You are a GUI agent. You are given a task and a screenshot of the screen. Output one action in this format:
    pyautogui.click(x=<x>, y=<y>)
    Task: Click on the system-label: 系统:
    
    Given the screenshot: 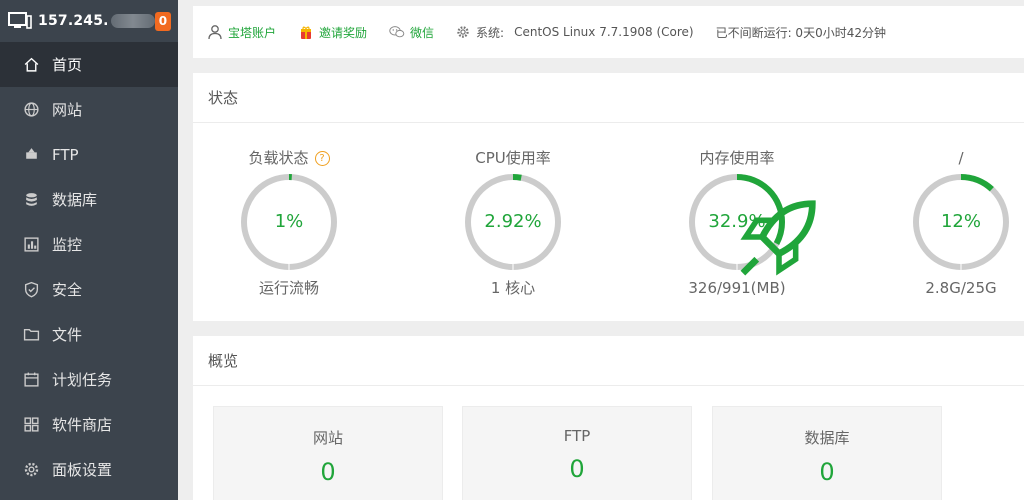 What is the action you would take?
    pyautogui.click(x=490, y=32)
    